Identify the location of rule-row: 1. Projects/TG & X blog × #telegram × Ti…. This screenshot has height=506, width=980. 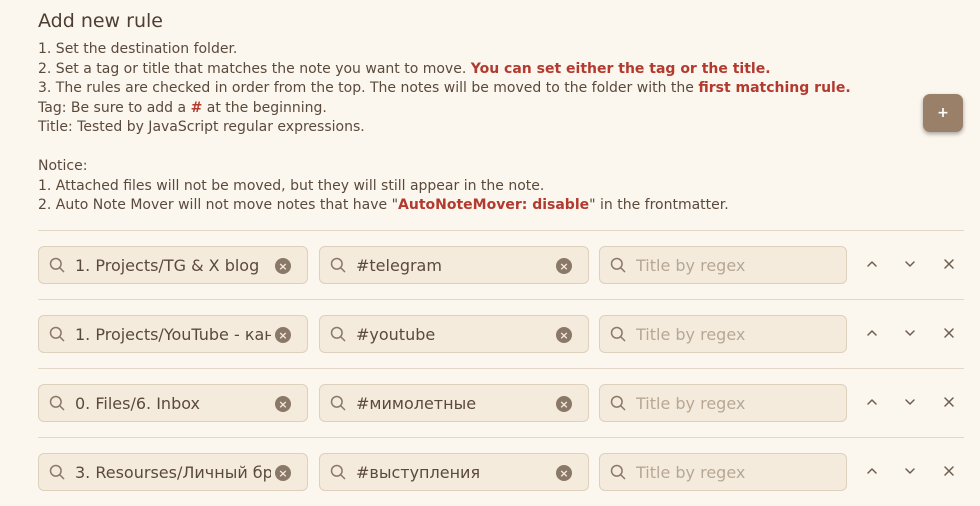
(501, 264).